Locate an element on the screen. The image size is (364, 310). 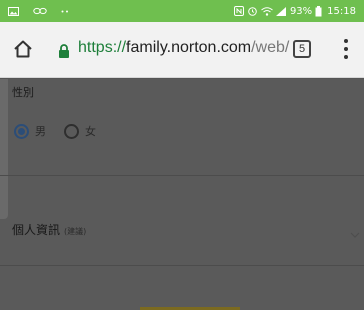
lock-icon is located at coordinates (64, 50).